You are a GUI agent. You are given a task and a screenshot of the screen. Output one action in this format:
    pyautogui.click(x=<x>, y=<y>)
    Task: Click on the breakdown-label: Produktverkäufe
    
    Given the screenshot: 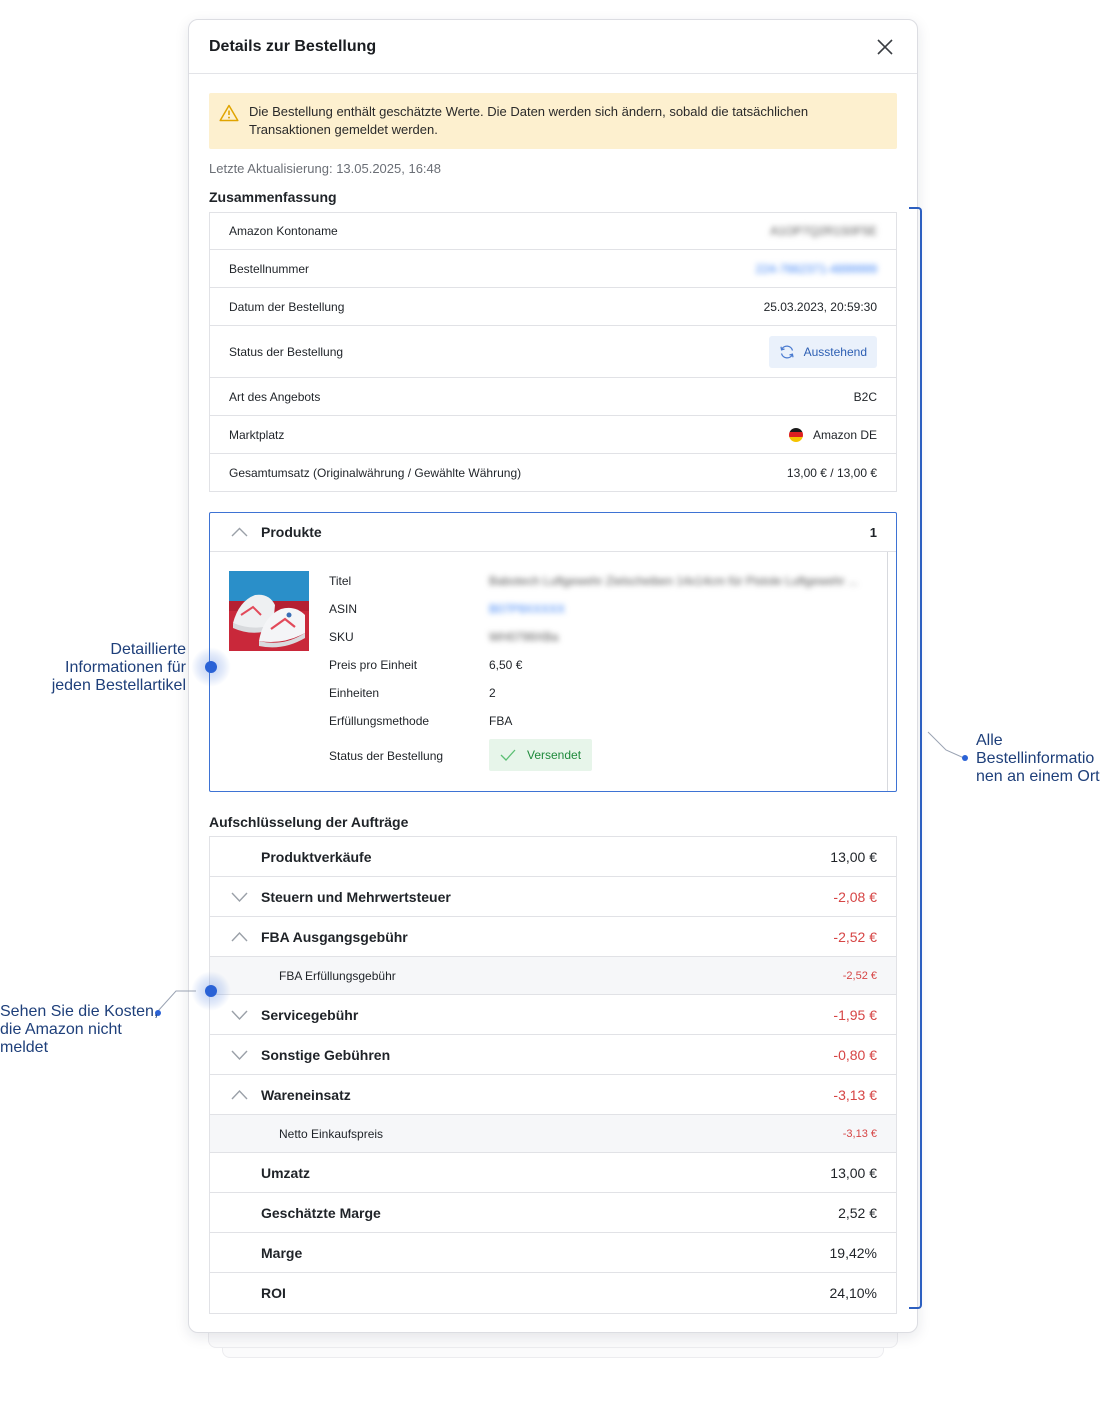 What is the action you would take?
    pyautogui.click(x=316, y=856)
    